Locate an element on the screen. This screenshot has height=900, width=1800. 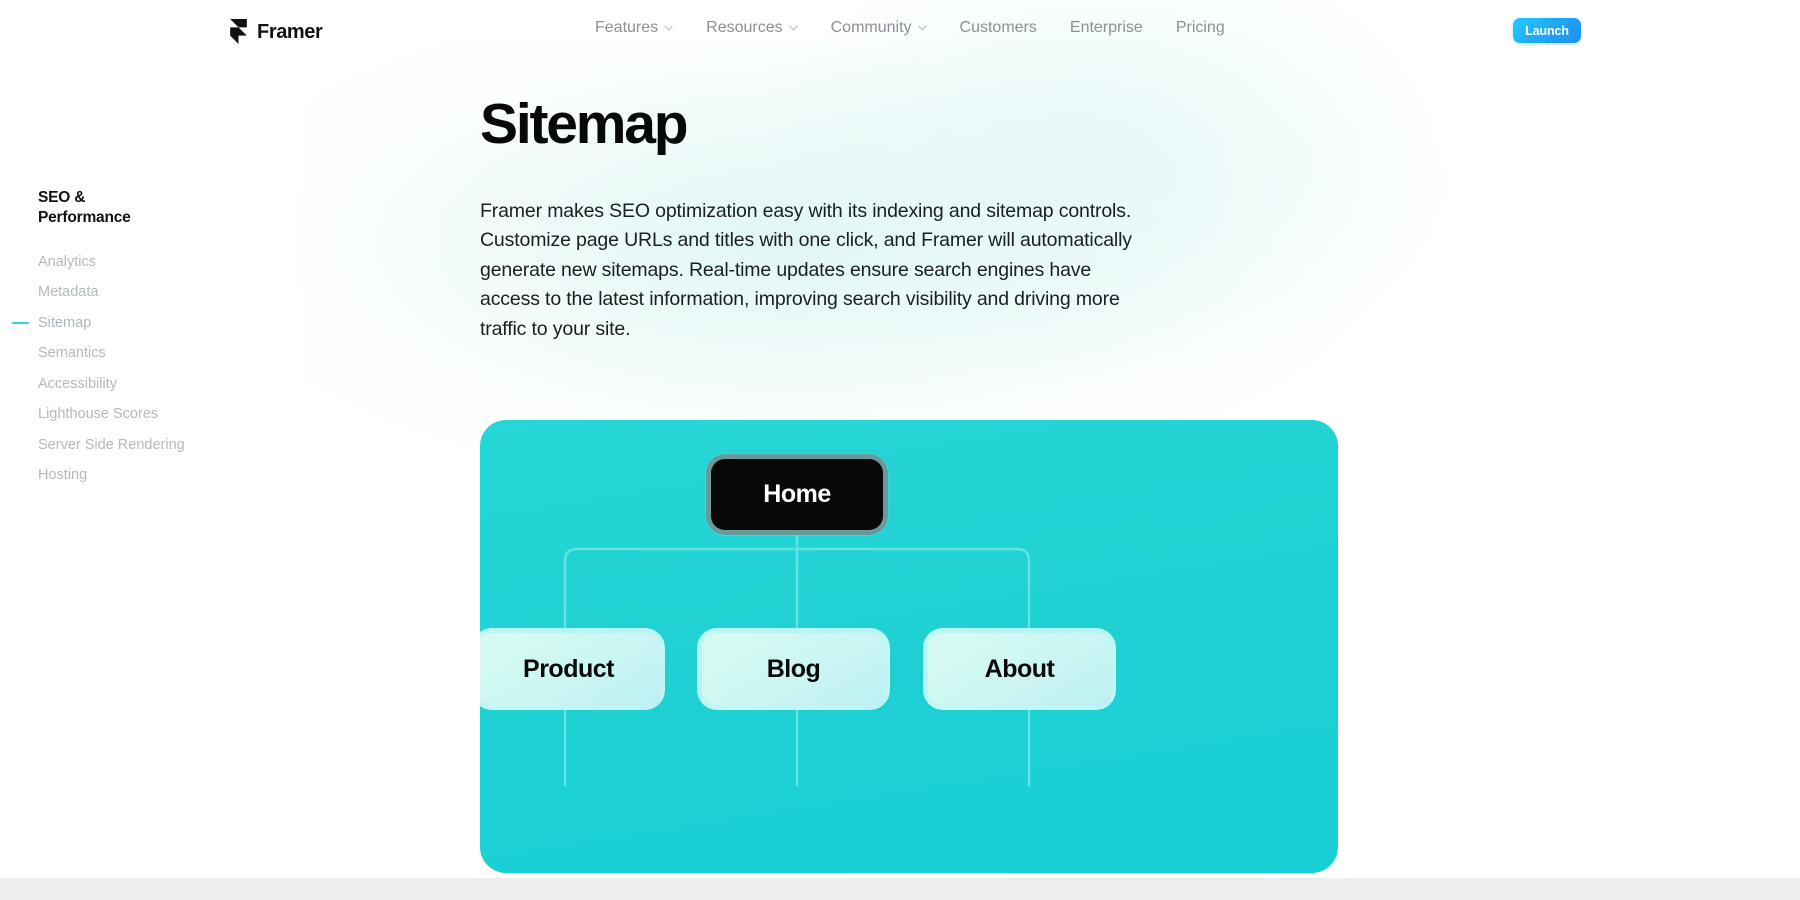
sitemap-node-blog: Blog is located at coordinates (793, 669).